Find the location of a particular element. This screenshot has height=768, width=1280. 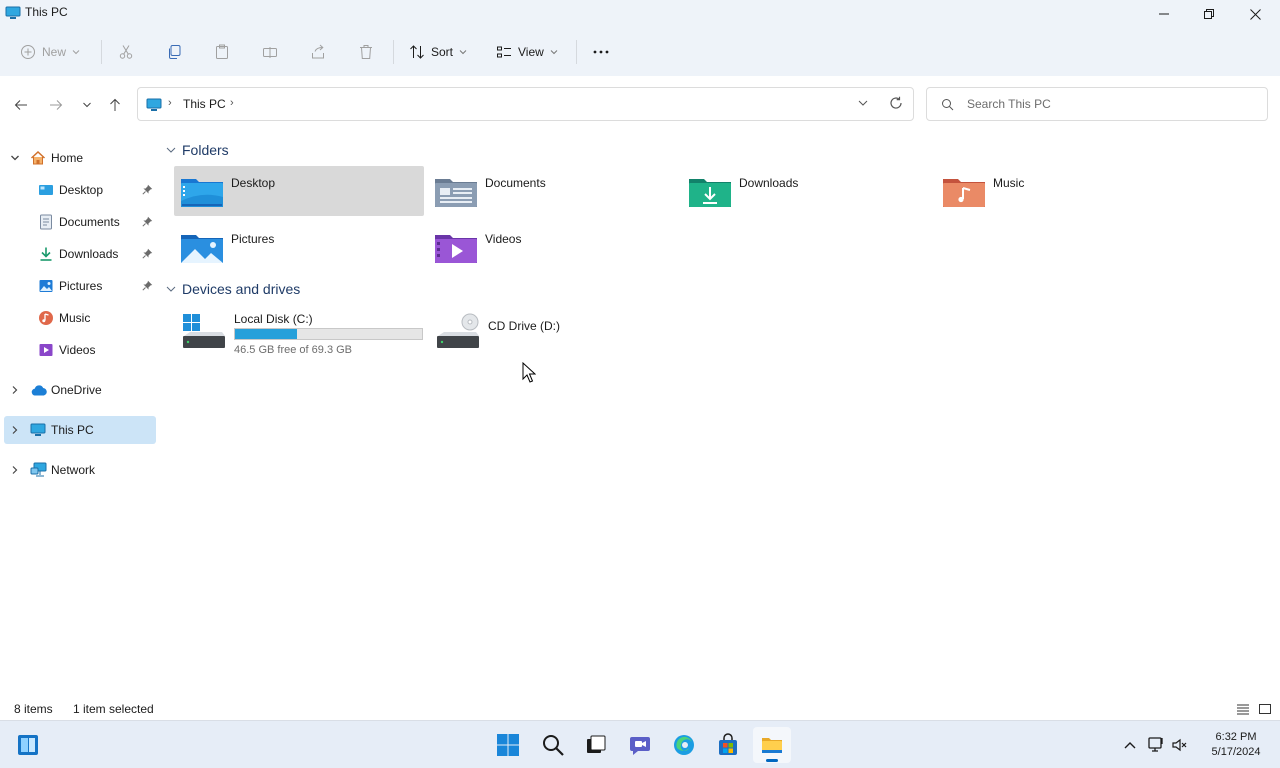

copy-icon is located at coordinates (175, 52).